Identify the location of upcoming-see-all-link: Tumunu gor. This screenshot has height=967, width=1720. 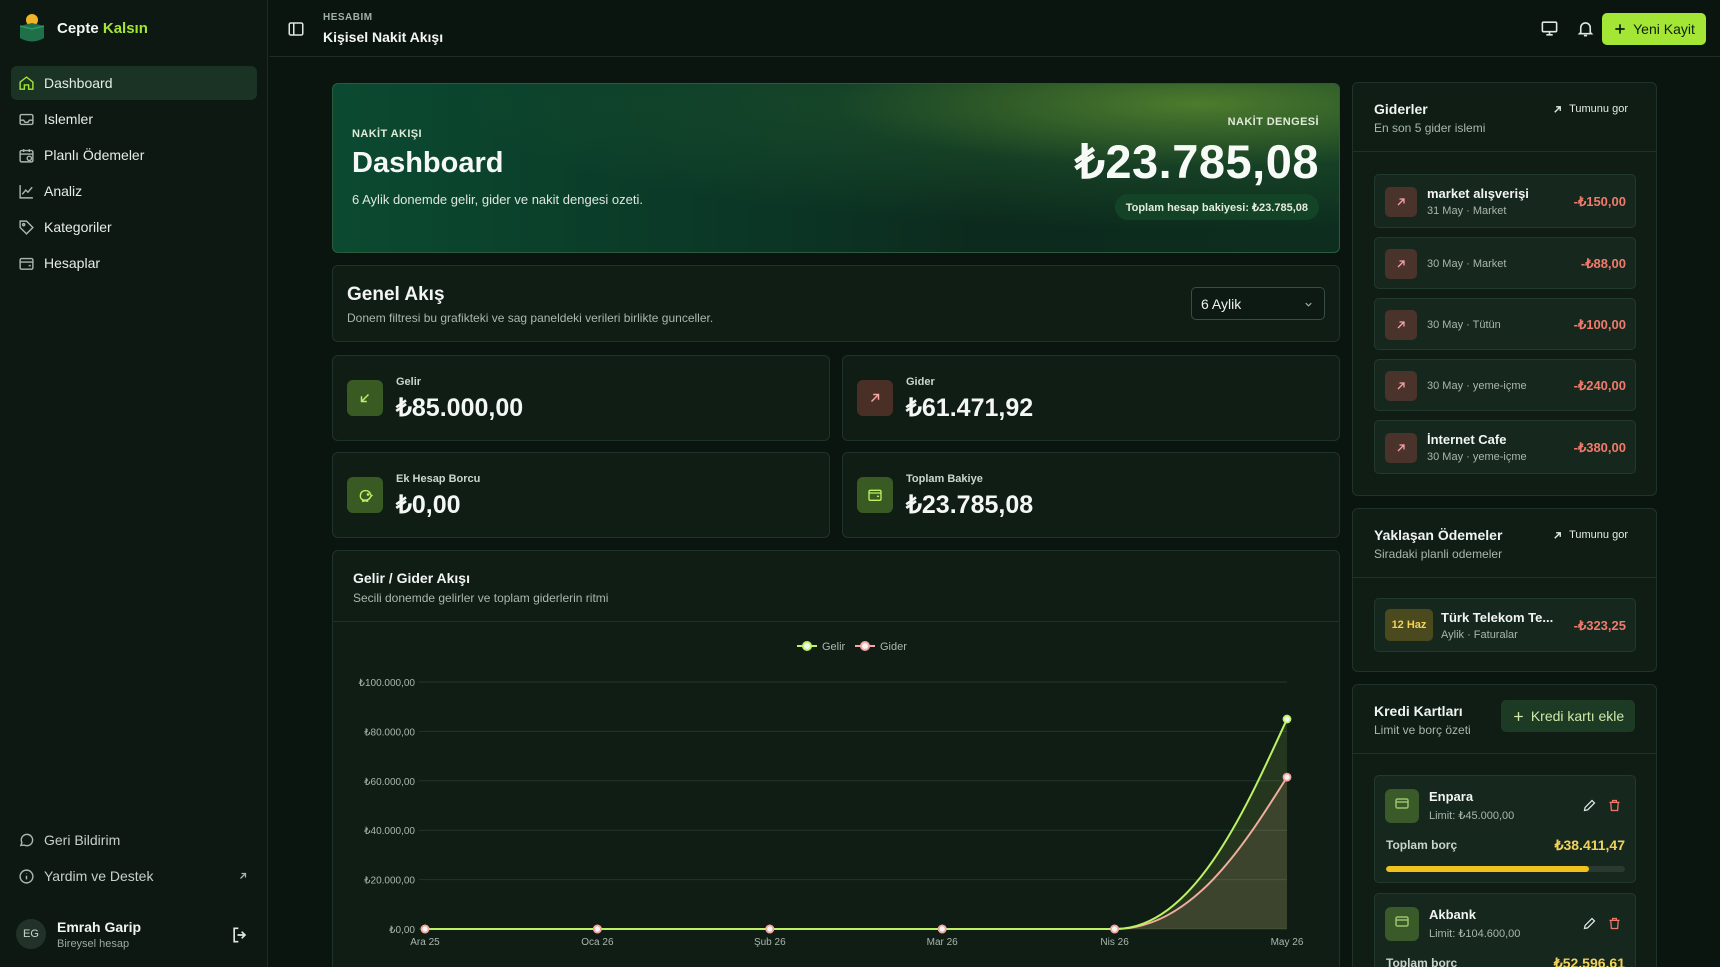
(1590, 535).